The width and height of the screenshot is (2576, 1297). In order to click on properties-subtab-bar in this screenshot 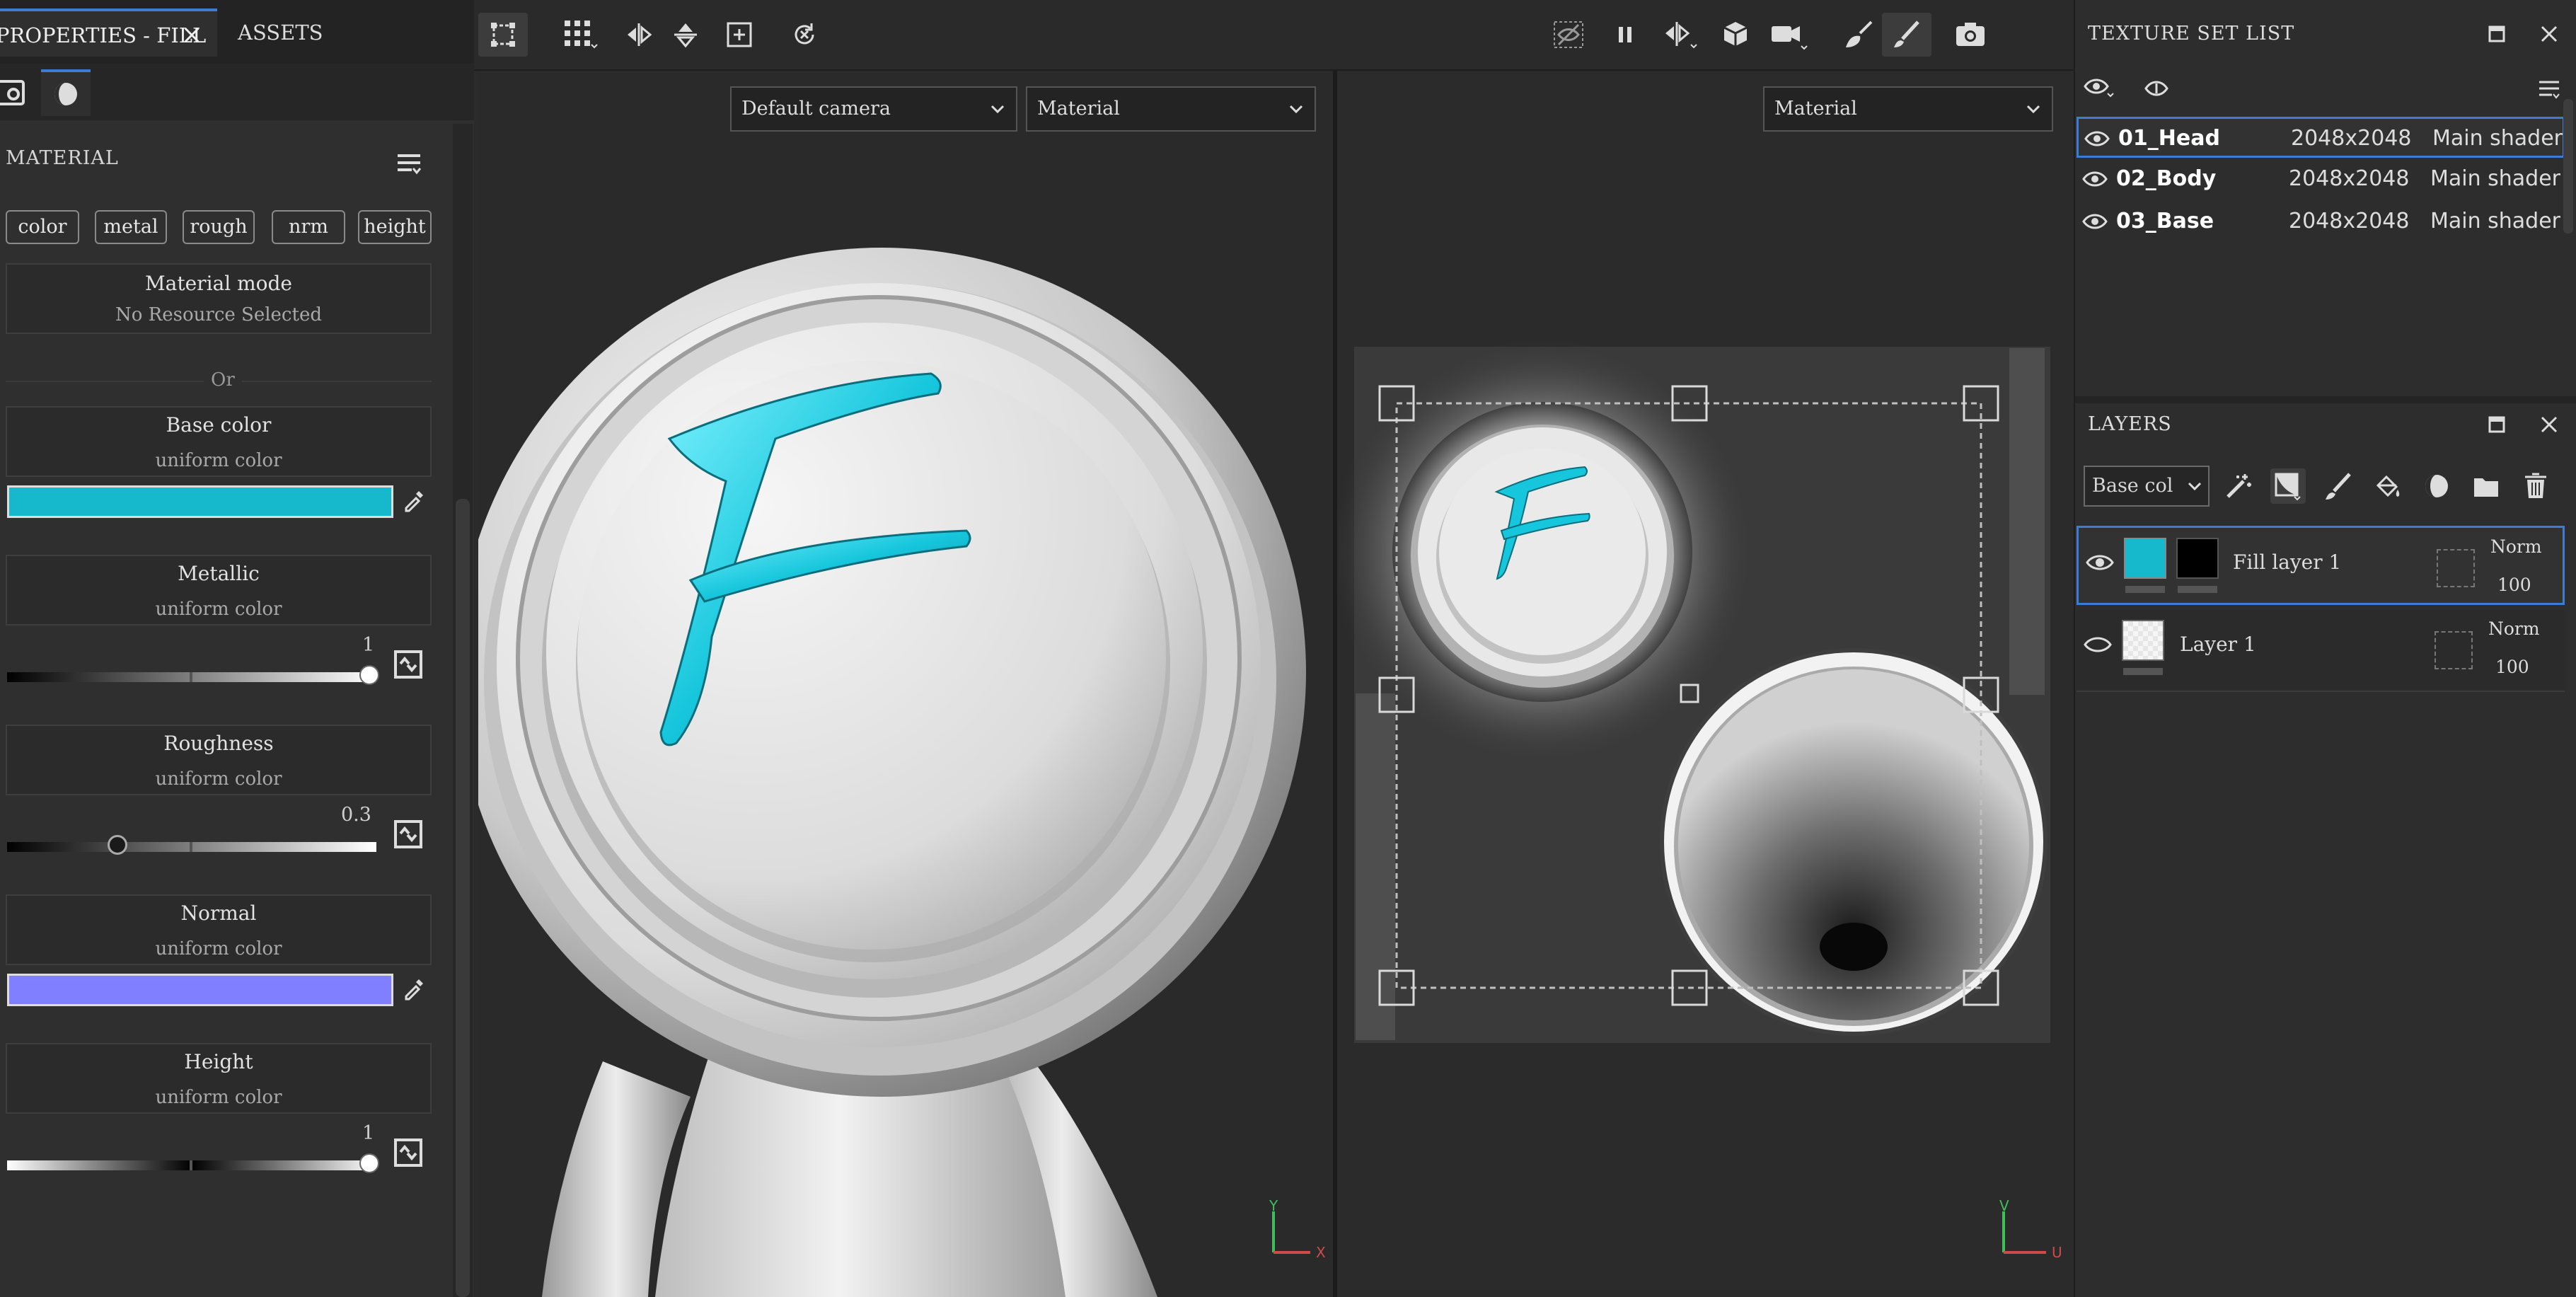, I will do `click(237, 92)`.